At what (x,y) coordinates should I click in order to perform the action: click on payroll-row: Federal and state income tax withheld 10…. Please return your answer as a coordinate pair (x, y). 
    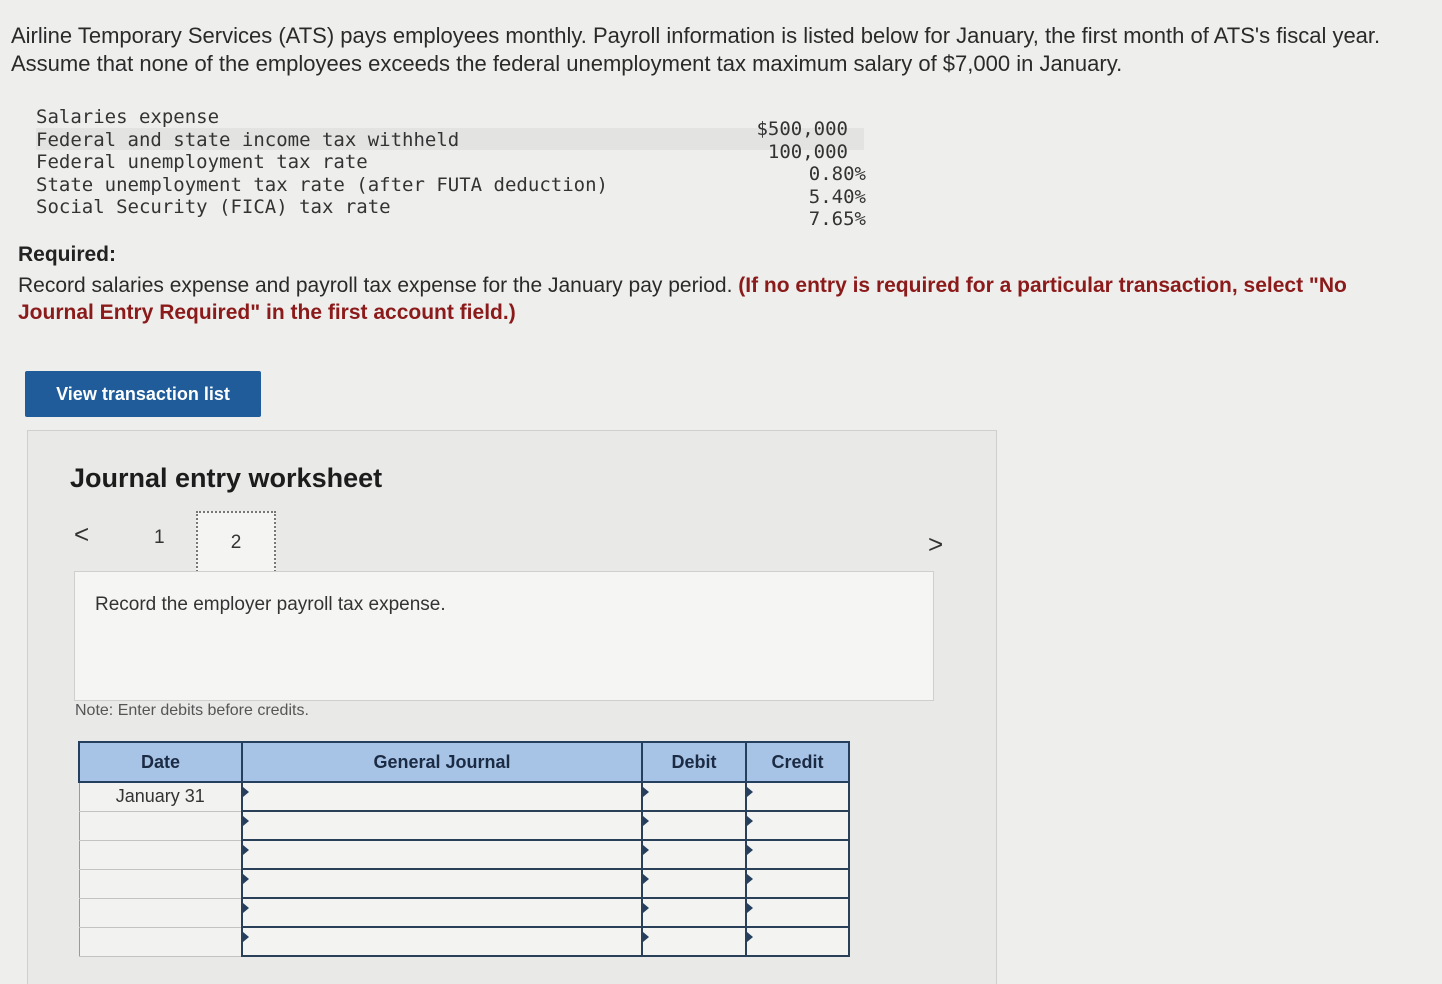
    Looking at the image, I should click on (451, 145).